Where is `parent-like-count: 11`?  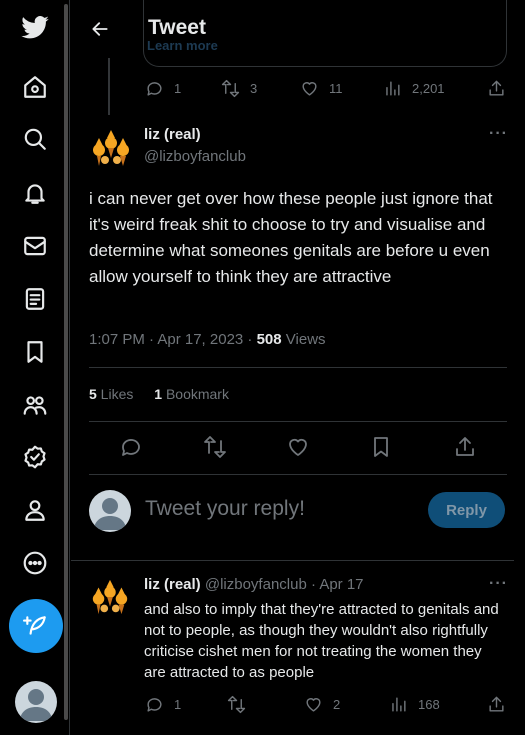
parent-like-count: 11 is located at coordinates (336, 88).